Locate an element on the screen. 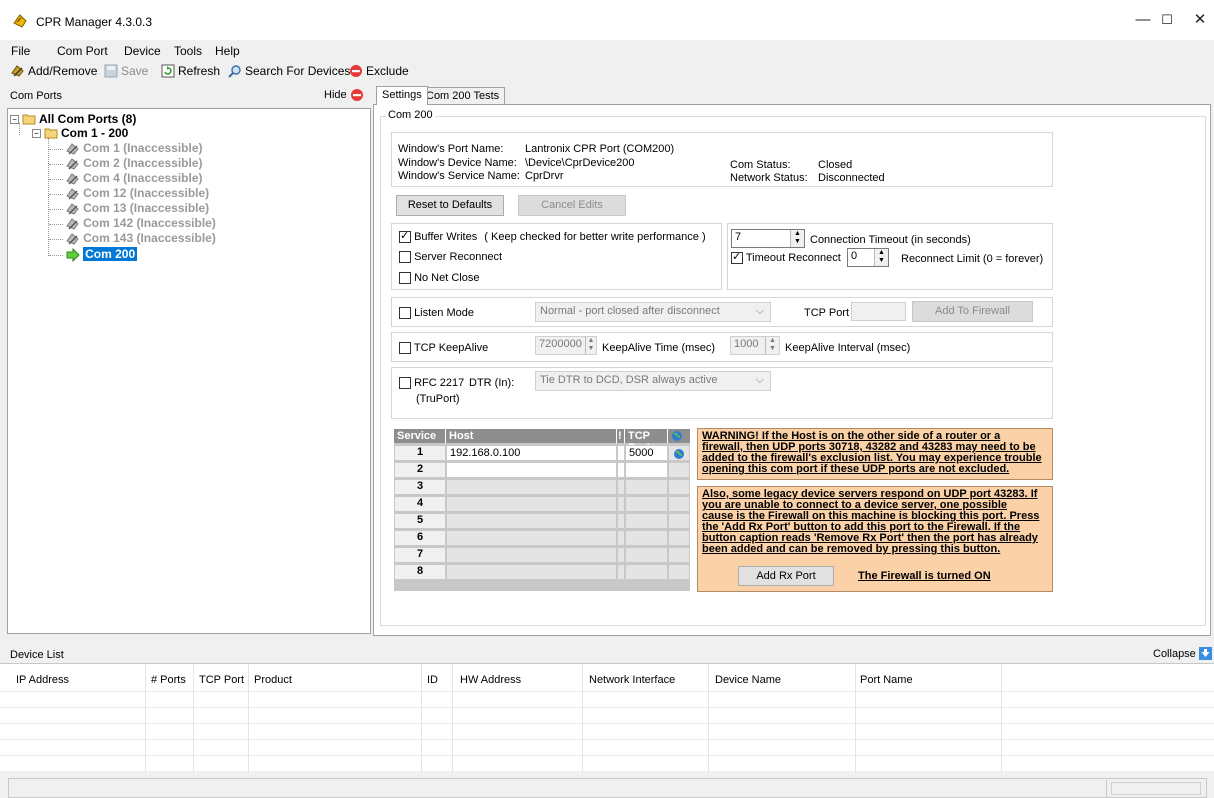 This screenshot has height=798, width=1214. folder-icon is located at coordinates (51, 133).